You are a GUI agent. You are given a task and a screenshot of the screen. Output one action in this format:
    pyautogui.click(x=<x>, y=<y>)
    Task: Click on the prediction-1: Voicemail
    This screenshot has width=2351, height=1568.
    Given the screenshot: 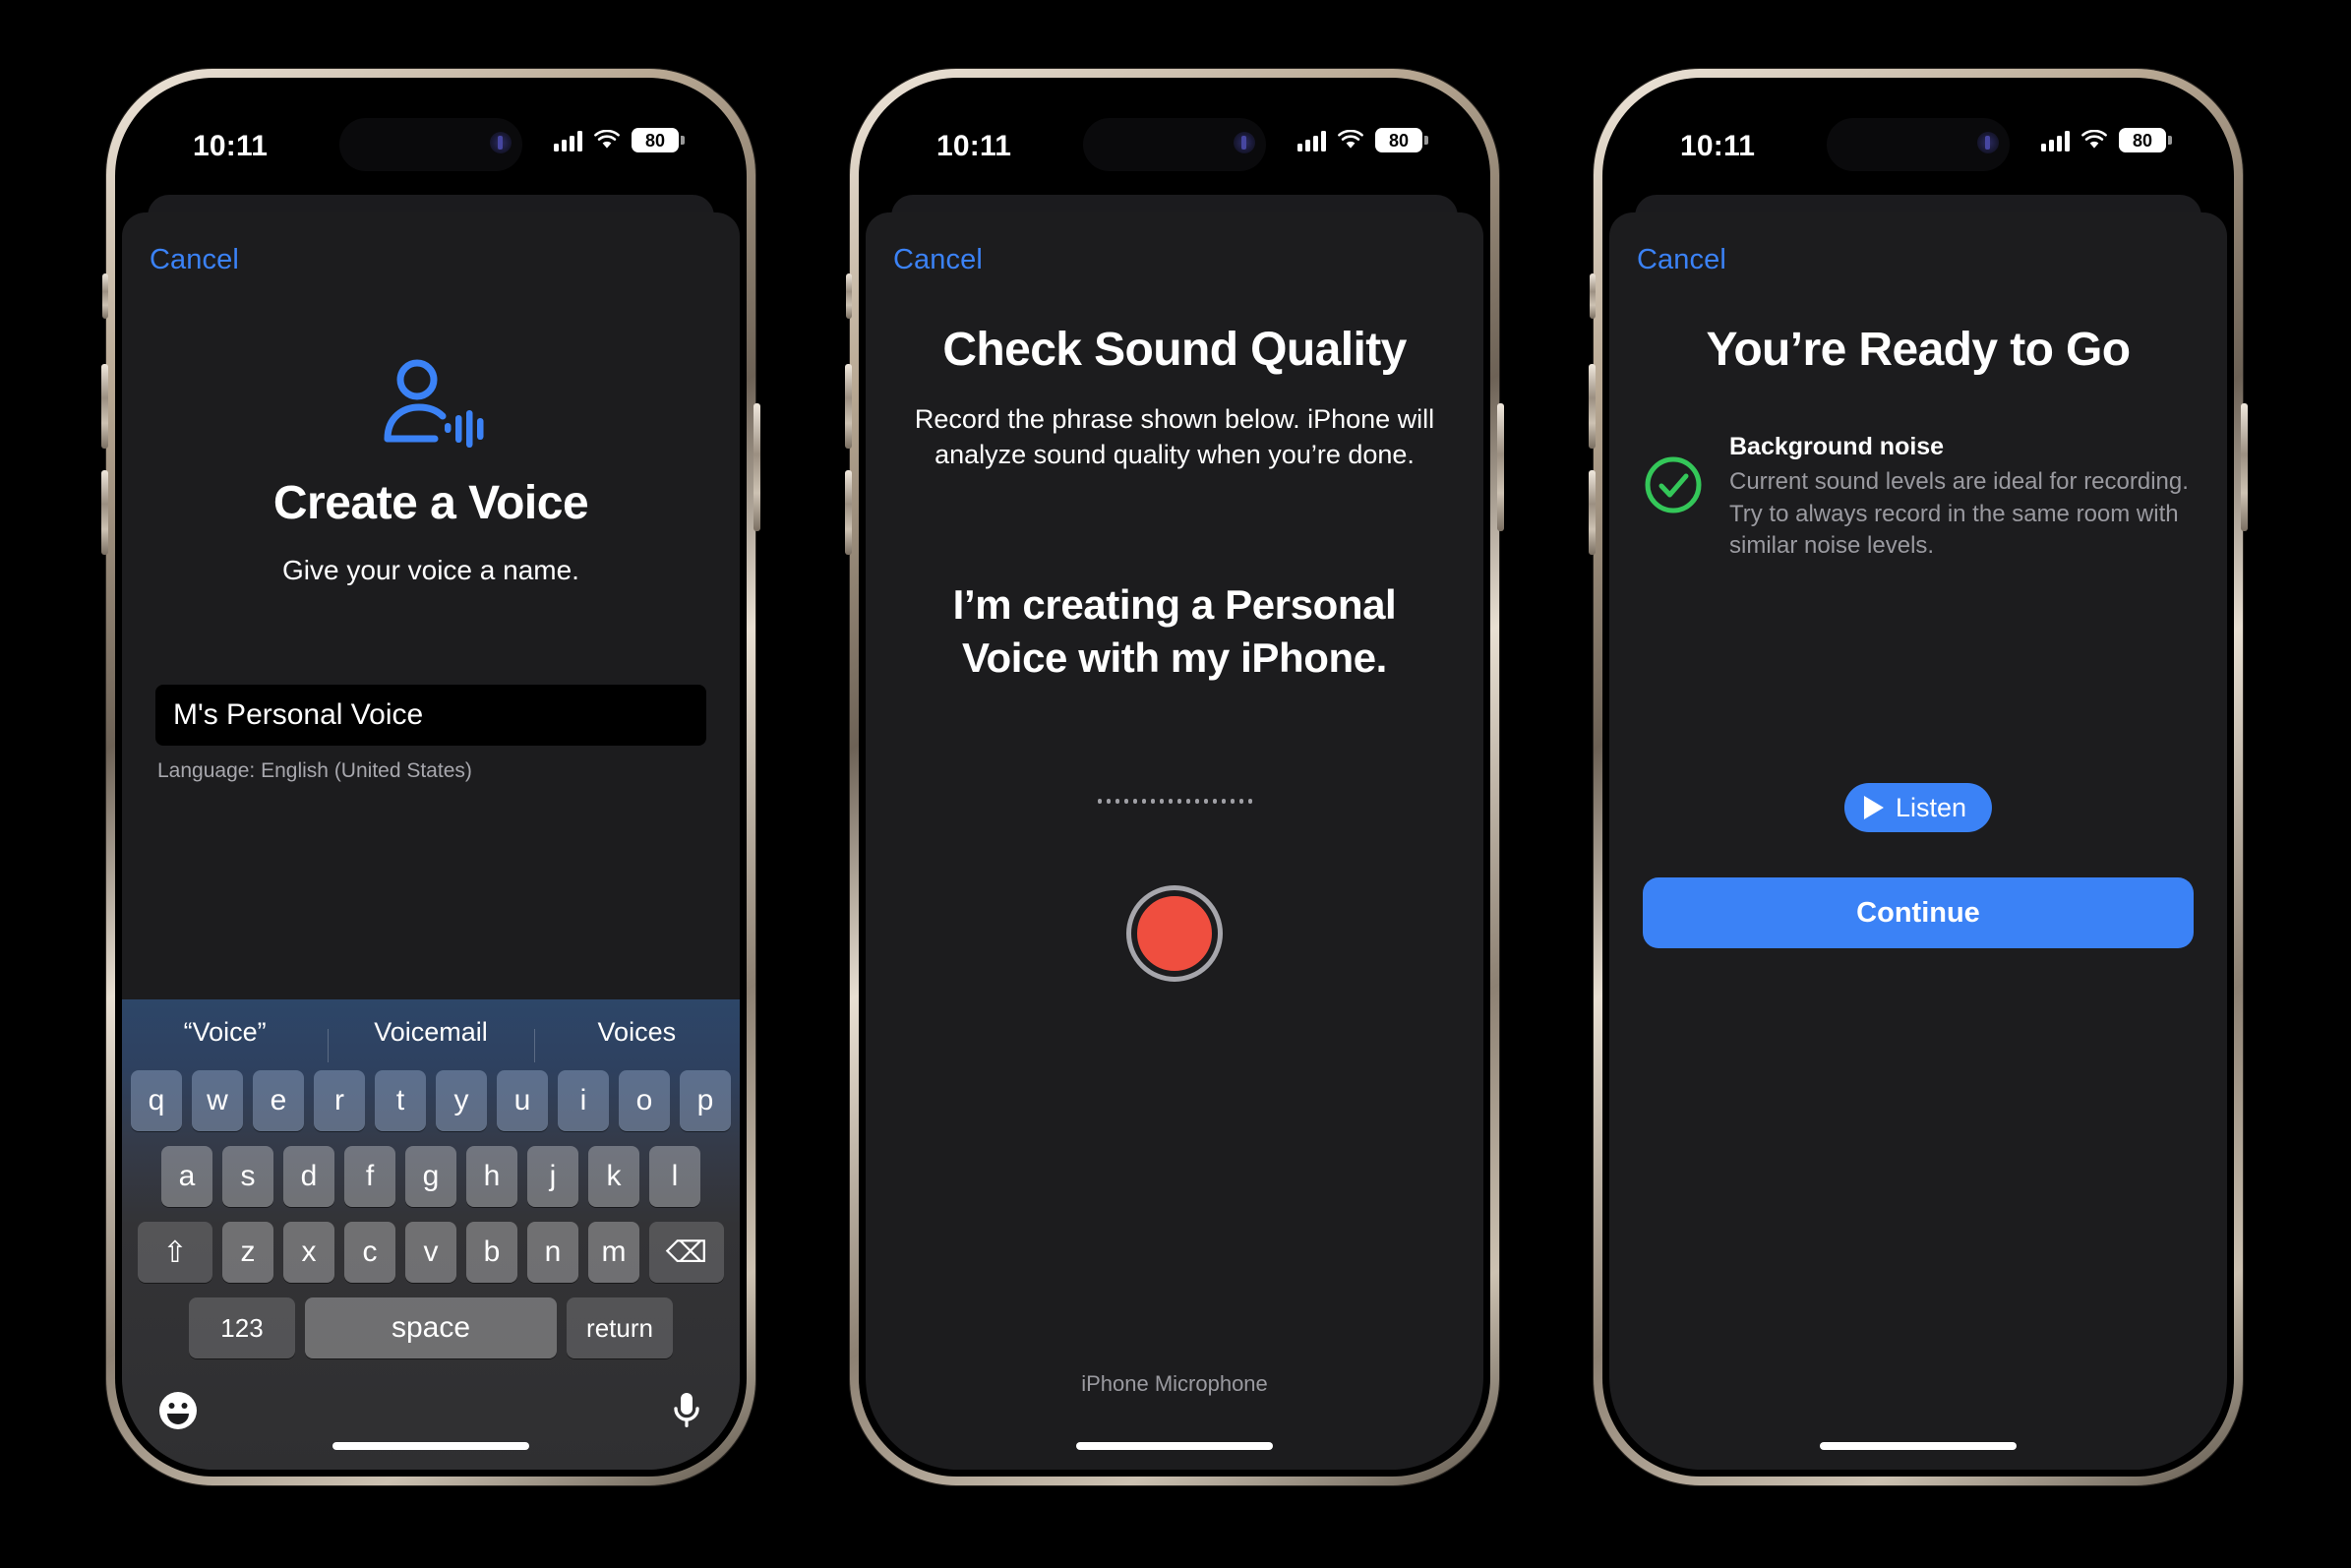 What is the action you would take?
    pyautogui.click(x=431, y=1039)
    